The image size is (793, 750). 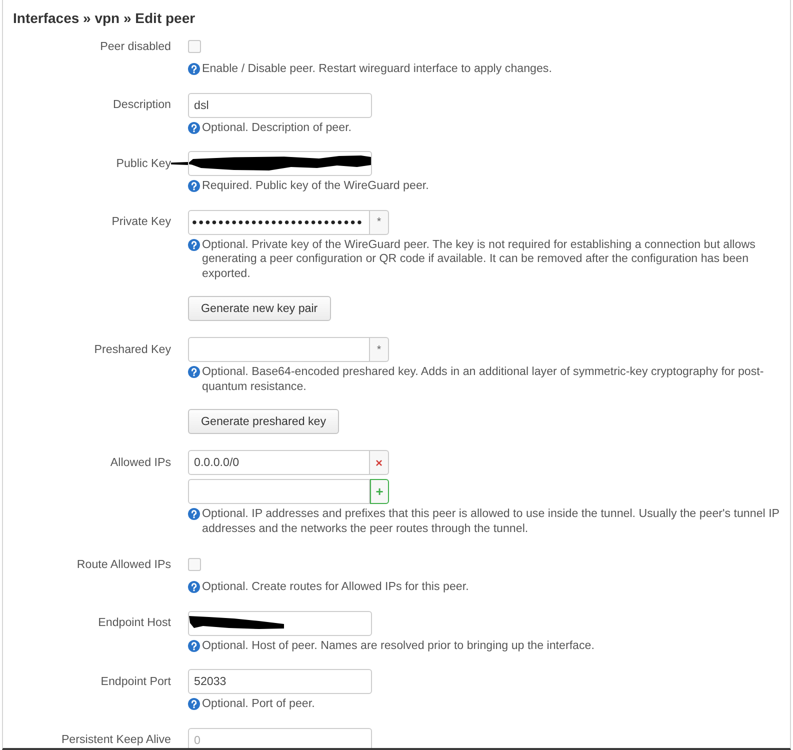 What do you see at coordinates (142, 105) in the screenshot?
I see `field-label: Description` at bounding box center [142, 105].